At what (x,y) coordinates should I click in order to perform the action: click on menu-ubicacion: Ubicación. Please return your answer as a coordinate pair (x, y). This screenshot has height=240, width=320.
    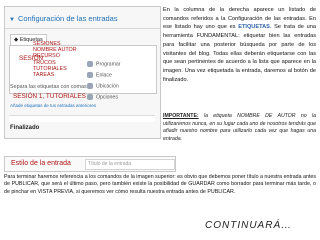
    Looking at the image, I should click on (103, 86).